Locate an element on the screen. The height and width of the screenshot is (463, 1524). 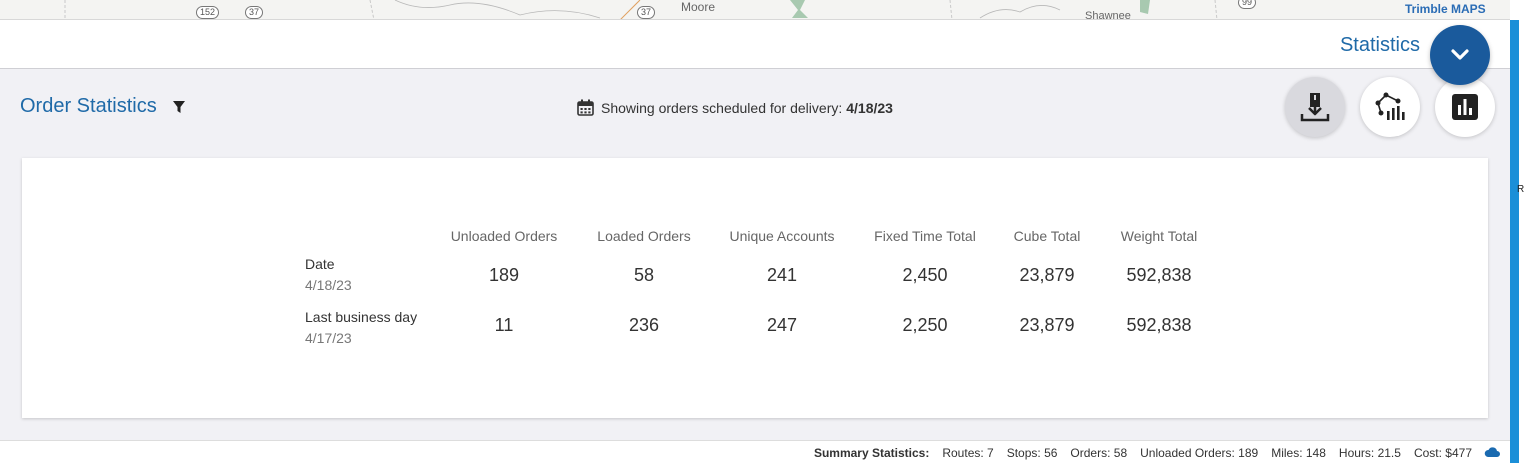
row-label: Last business day is located at coordinates (361, 317).